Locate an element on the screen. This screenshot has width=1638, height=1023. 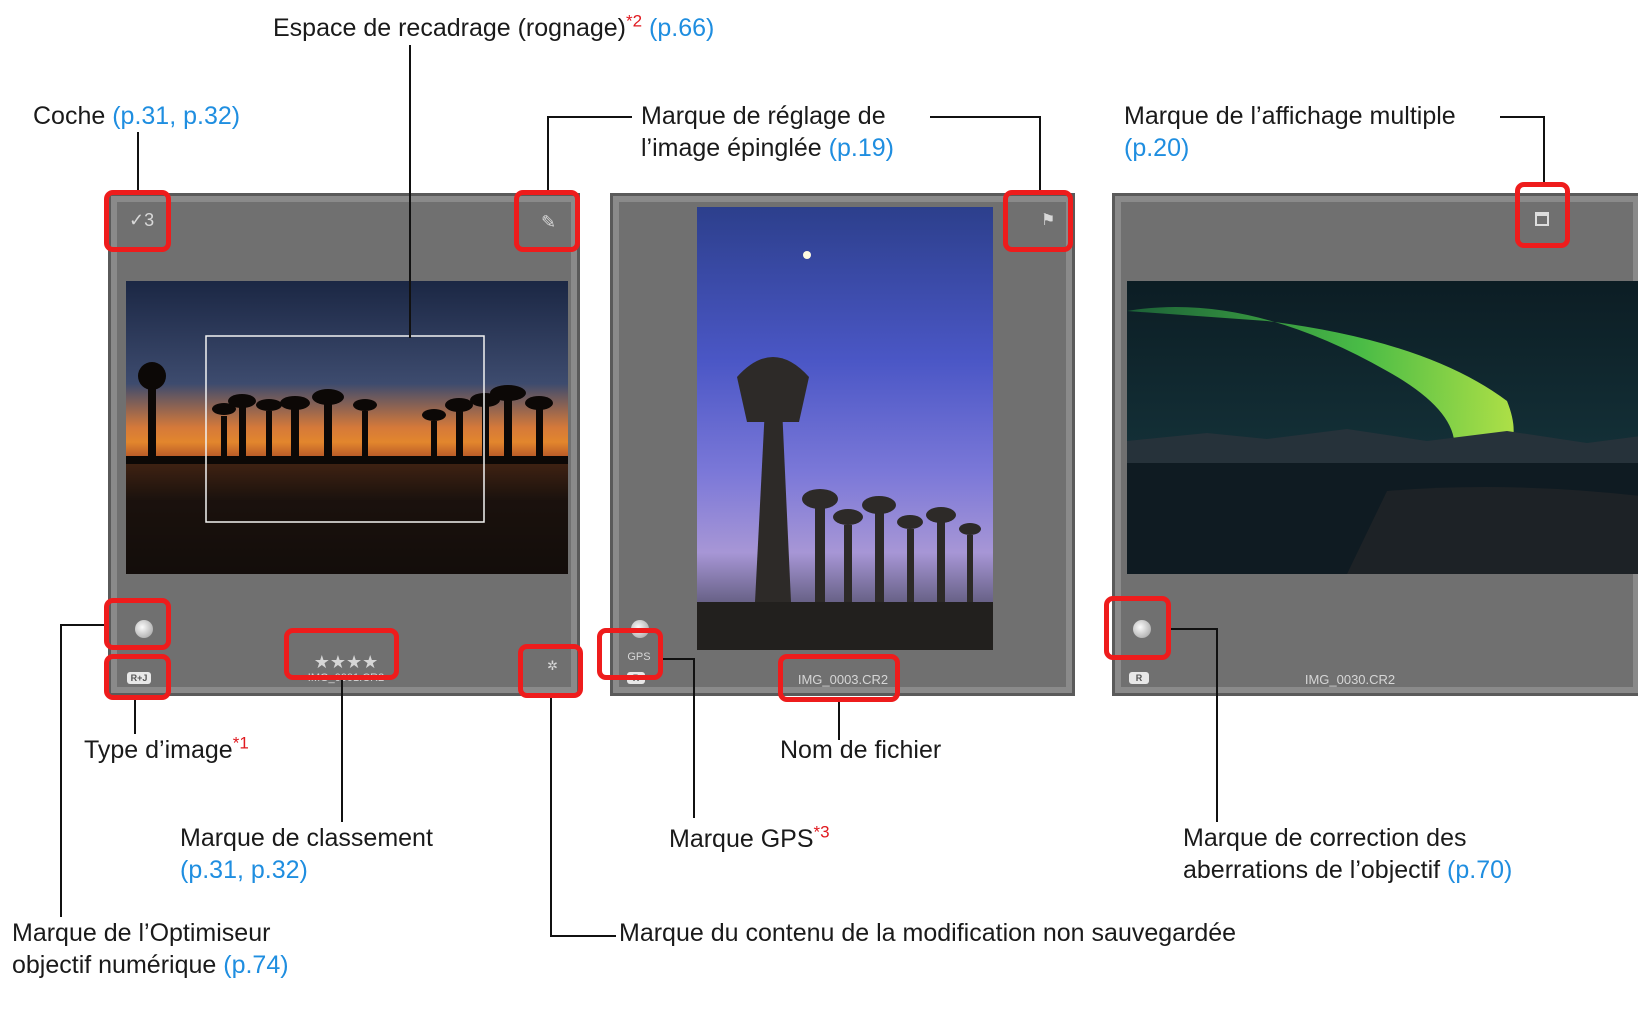
leader-dlo-v is located at coordinates (61, 770).